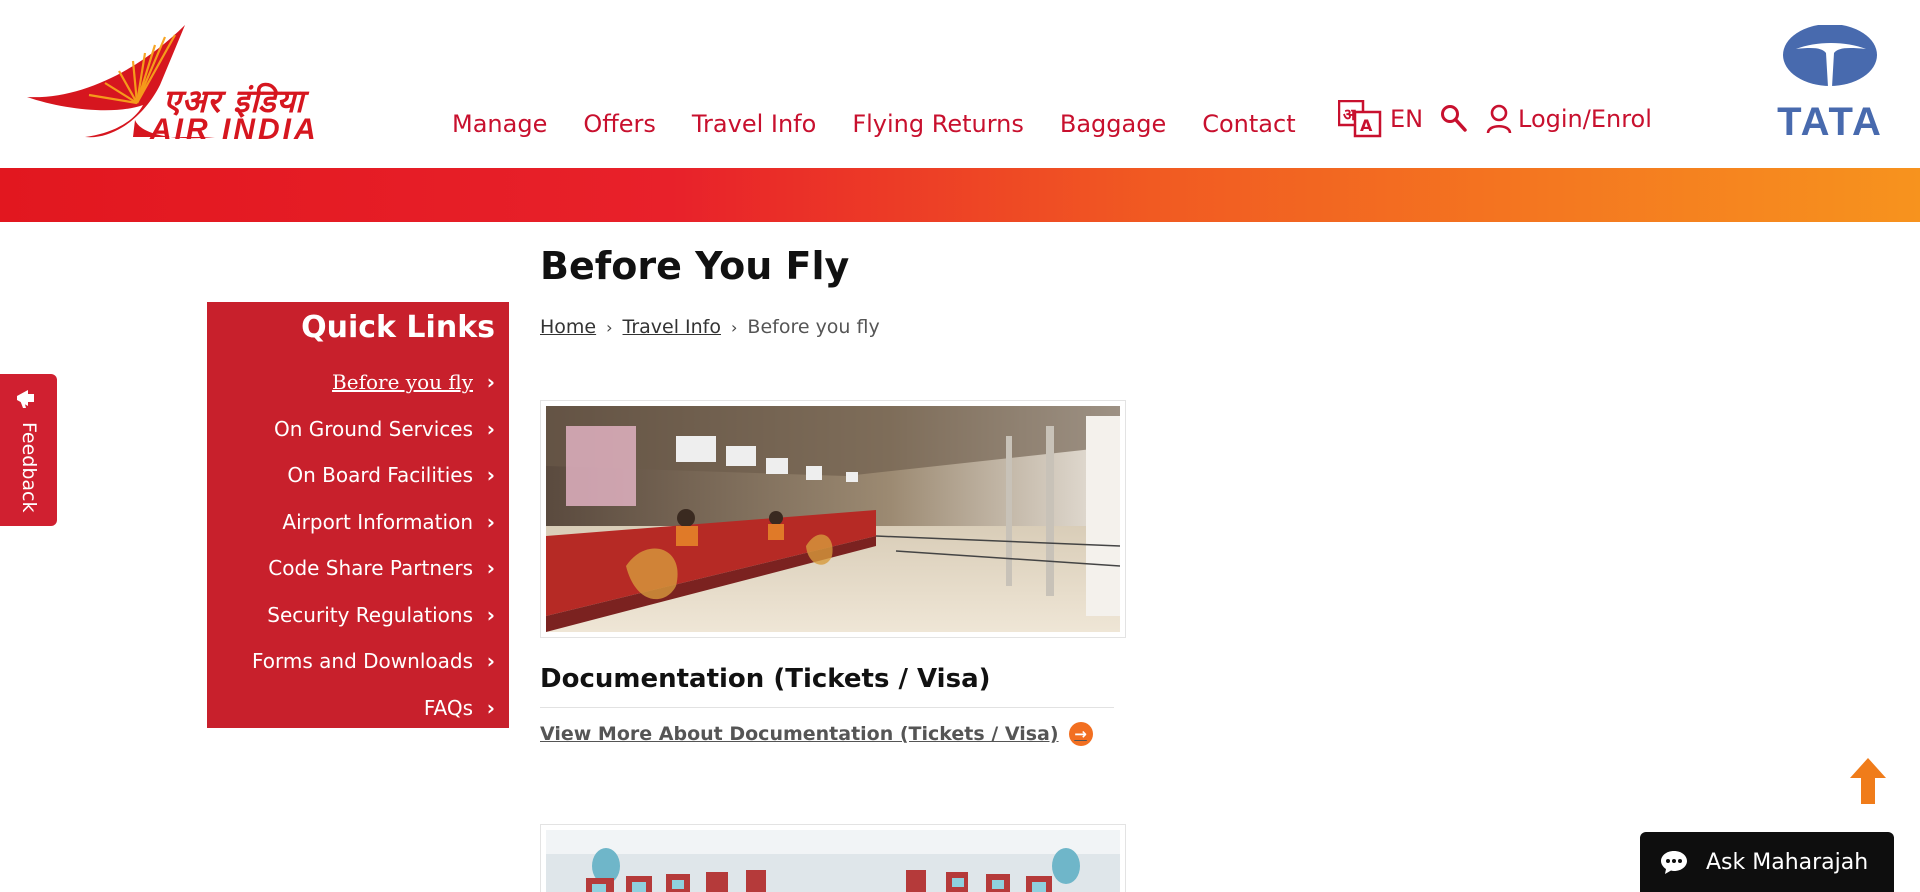 This screenshot has height=892, width=1920. Describe the element at coordinates (1585, 119) in the screenshot. I see `login-label: Login/Enrol` at that location.